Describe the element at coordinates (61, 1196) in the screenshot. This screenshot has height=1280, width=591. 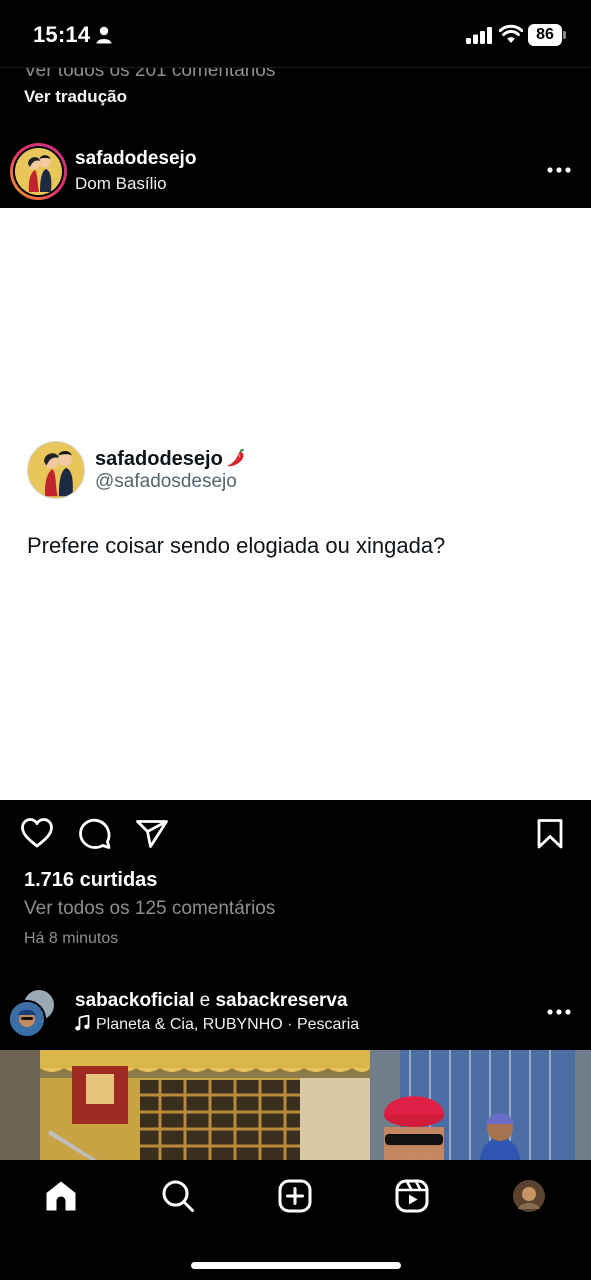
I see `home-icon` at that location.